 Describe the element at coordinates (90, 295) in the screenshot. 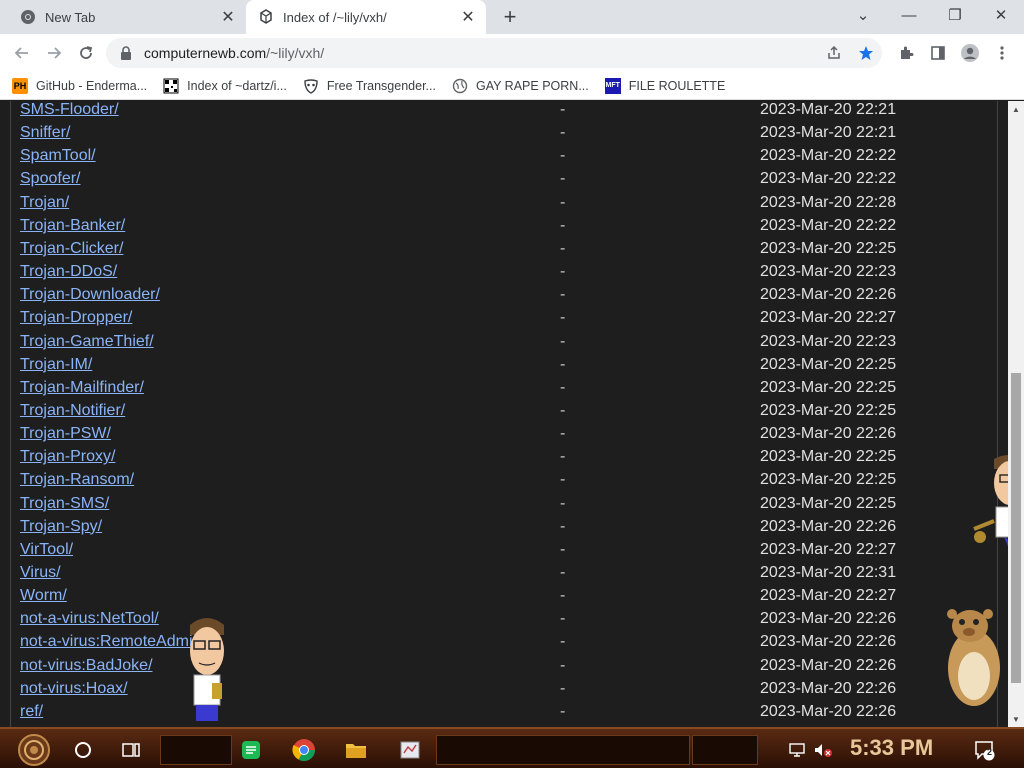

I see `directory-link: Trojan-Downloader/` at that location.